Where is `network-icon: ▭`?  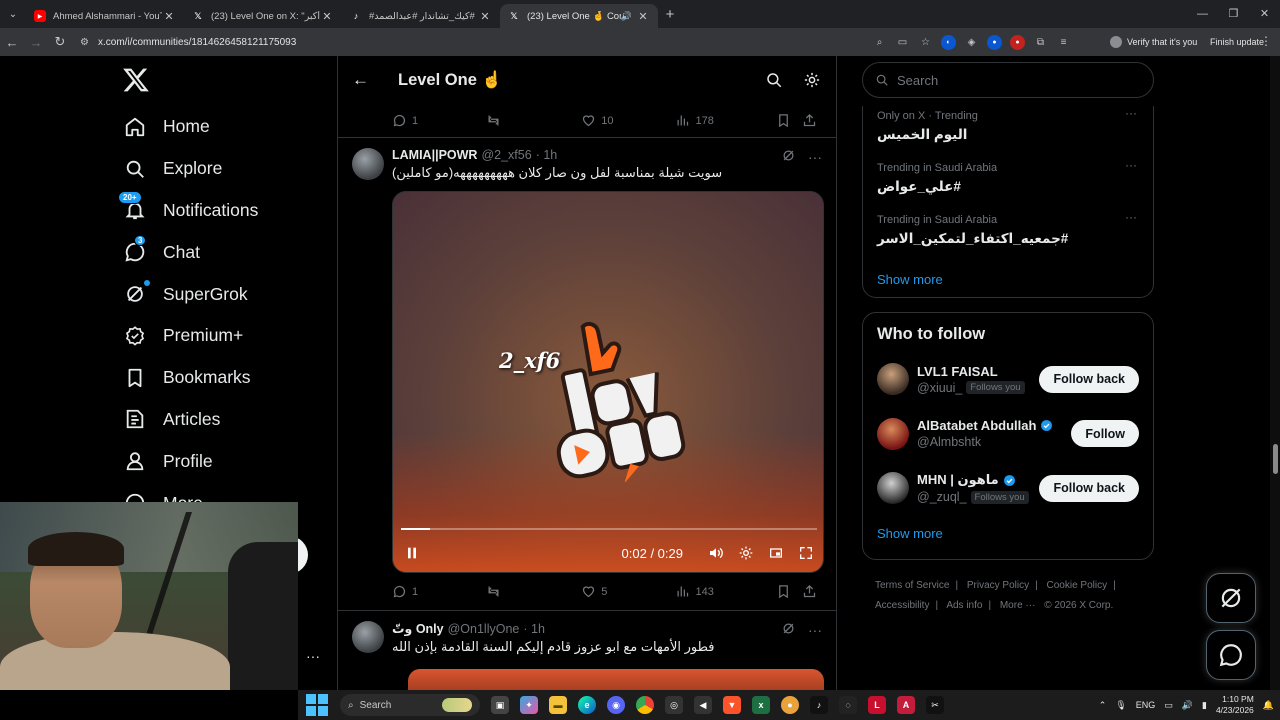 network-icon: ▭ is located at coordinates (1168, 705).